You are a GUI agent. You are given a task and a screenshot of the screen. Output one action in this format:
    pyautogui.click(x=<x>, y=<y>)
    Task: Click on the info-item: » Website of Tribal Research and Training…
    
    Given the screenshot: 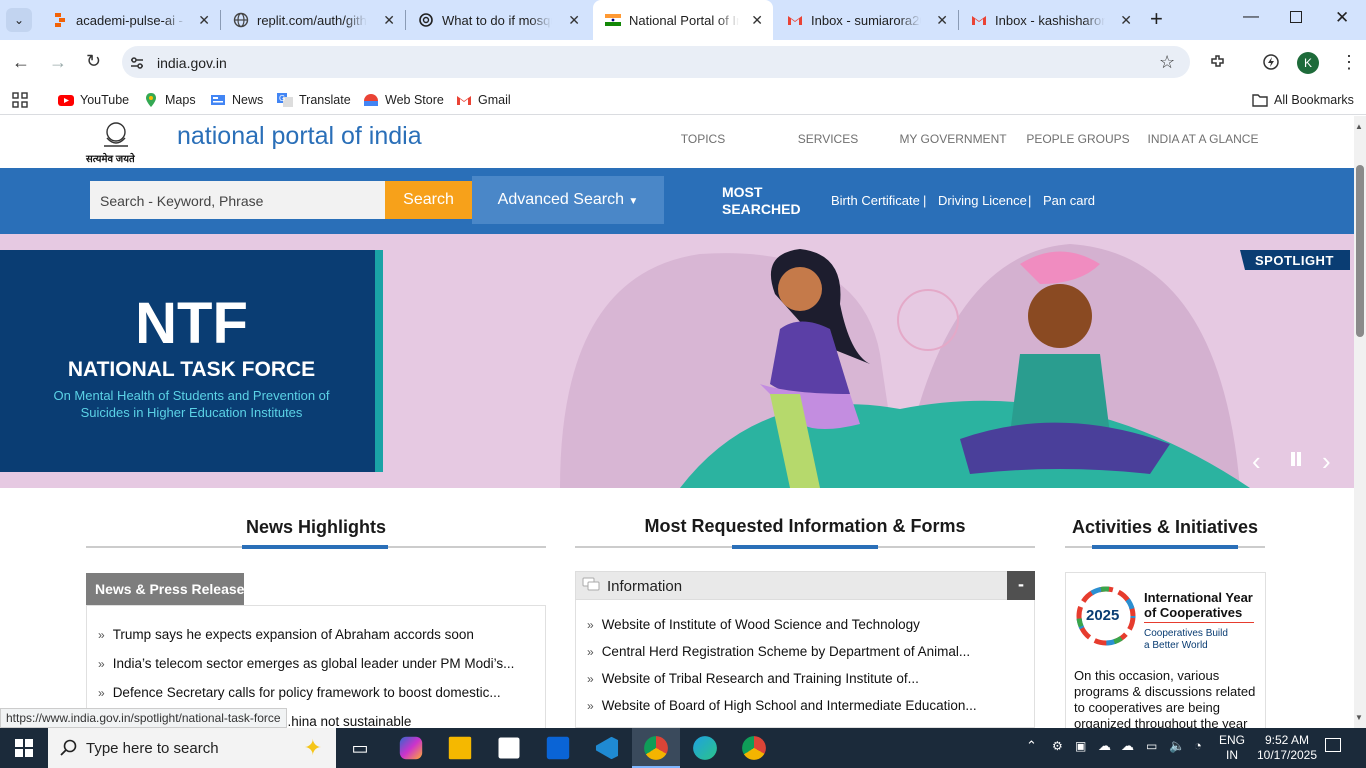 What is the action you would take?
    pyautogui.click(x=753, y=678)
    